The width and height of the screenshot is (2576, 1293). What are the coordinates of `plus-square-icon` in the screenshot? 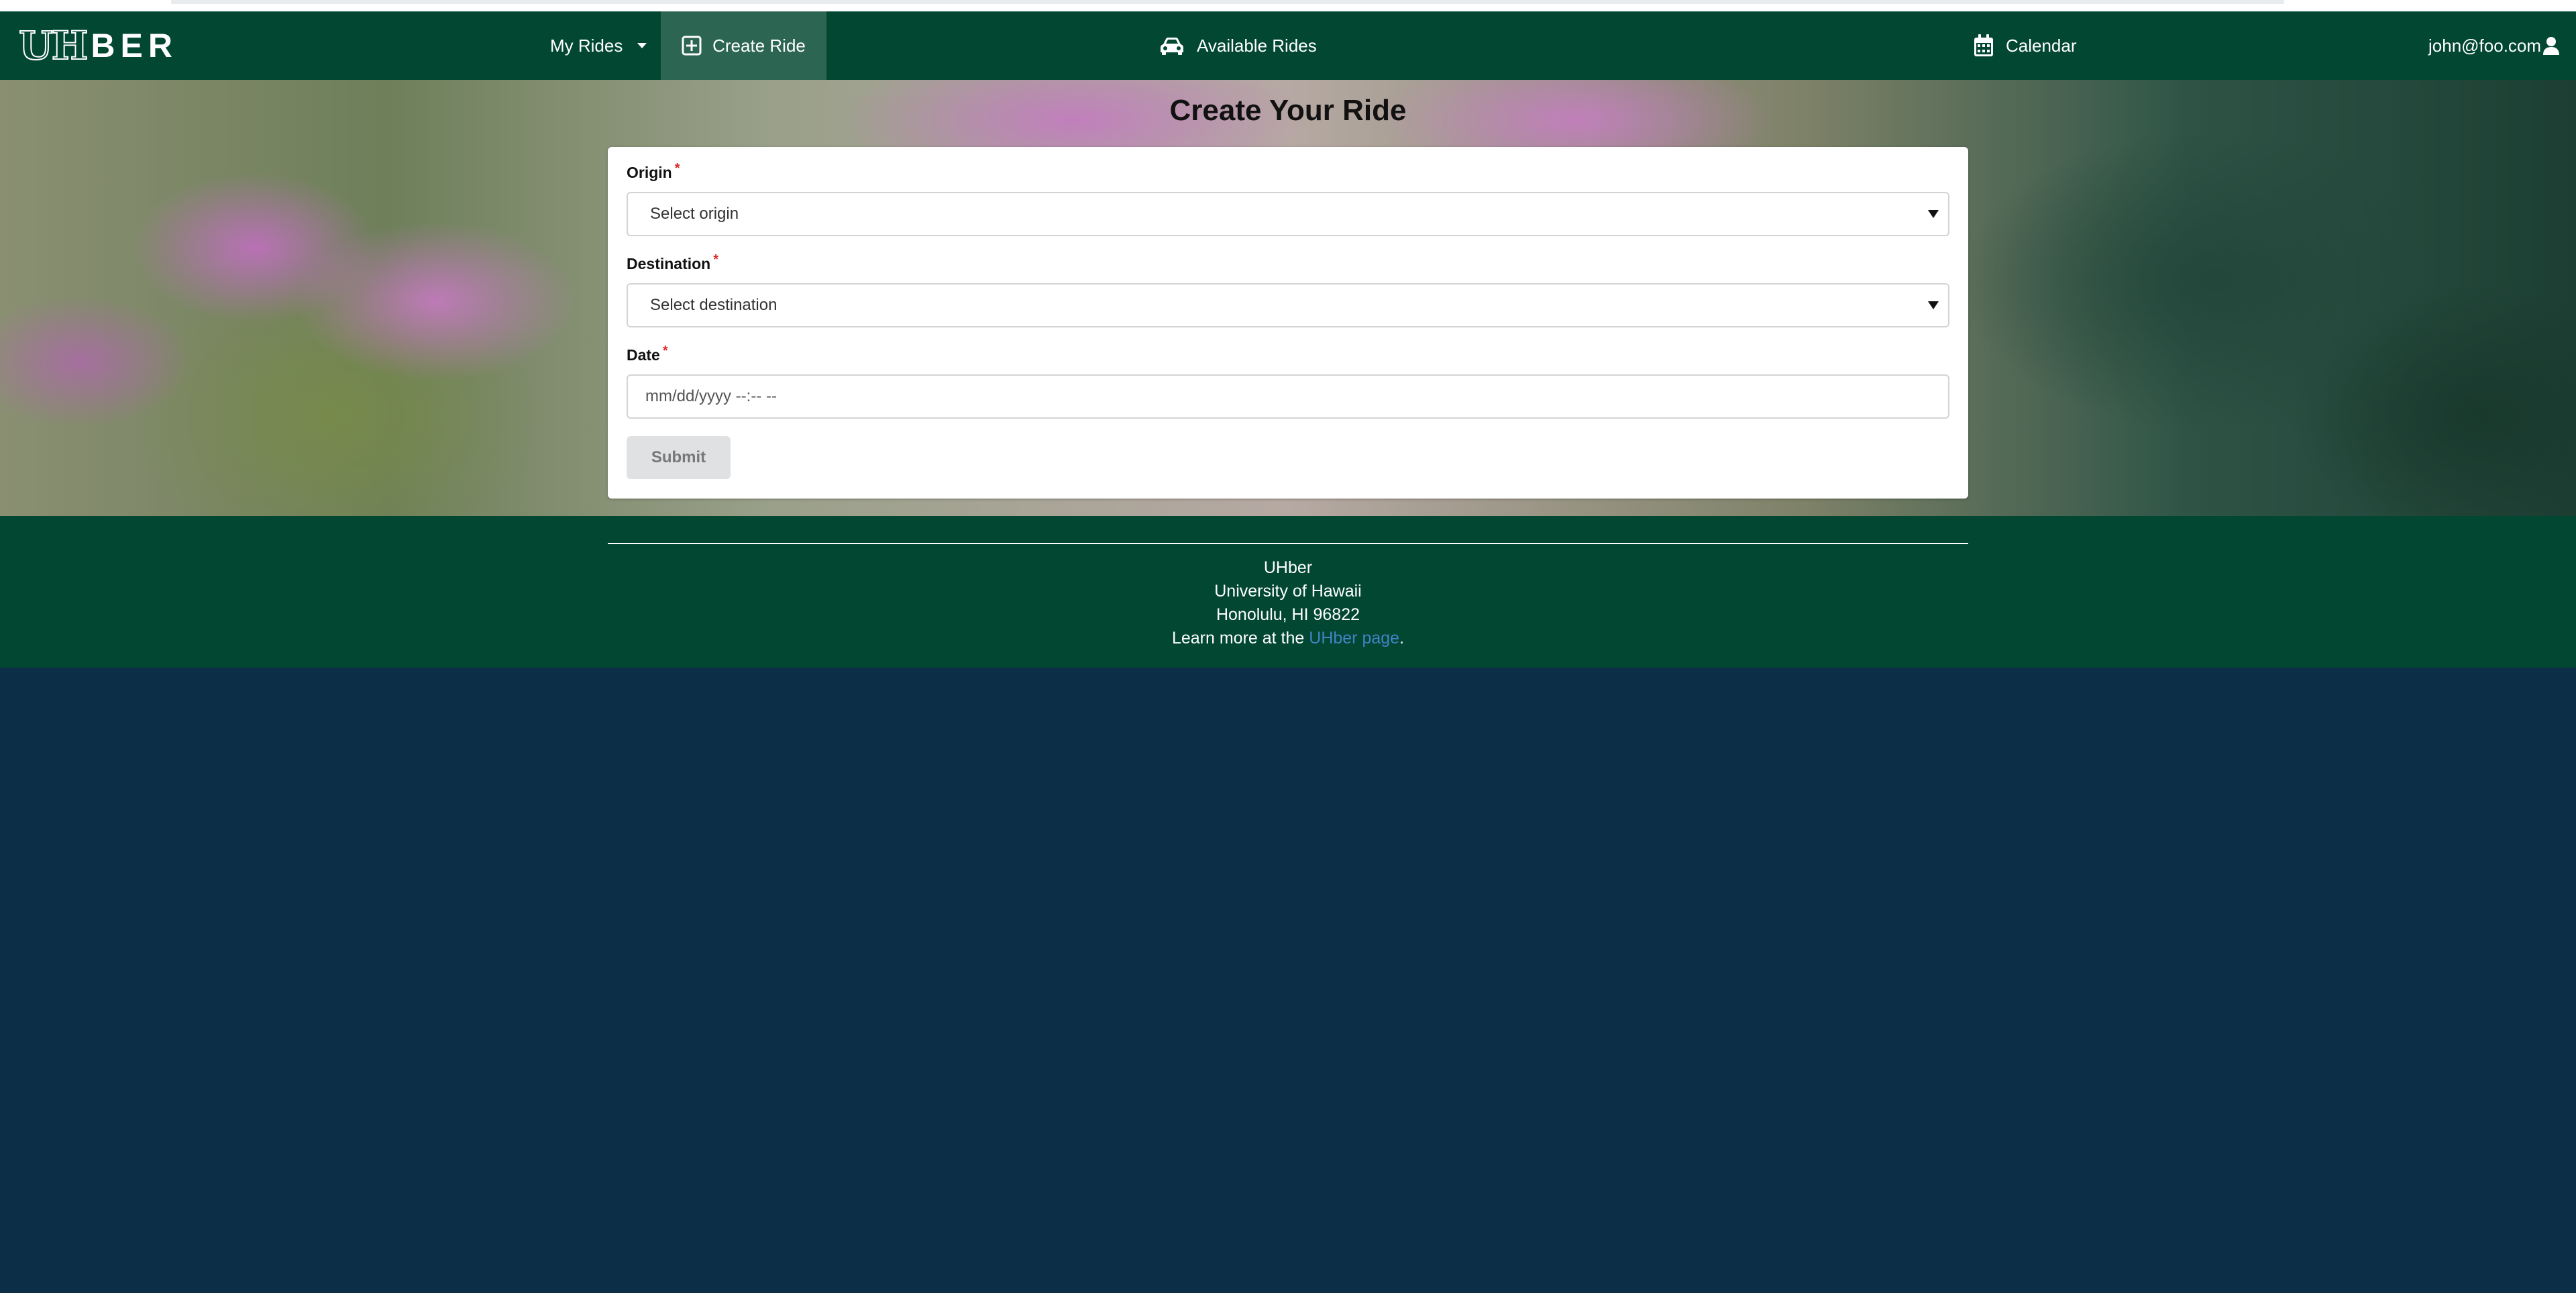 It's located at (692, 46).